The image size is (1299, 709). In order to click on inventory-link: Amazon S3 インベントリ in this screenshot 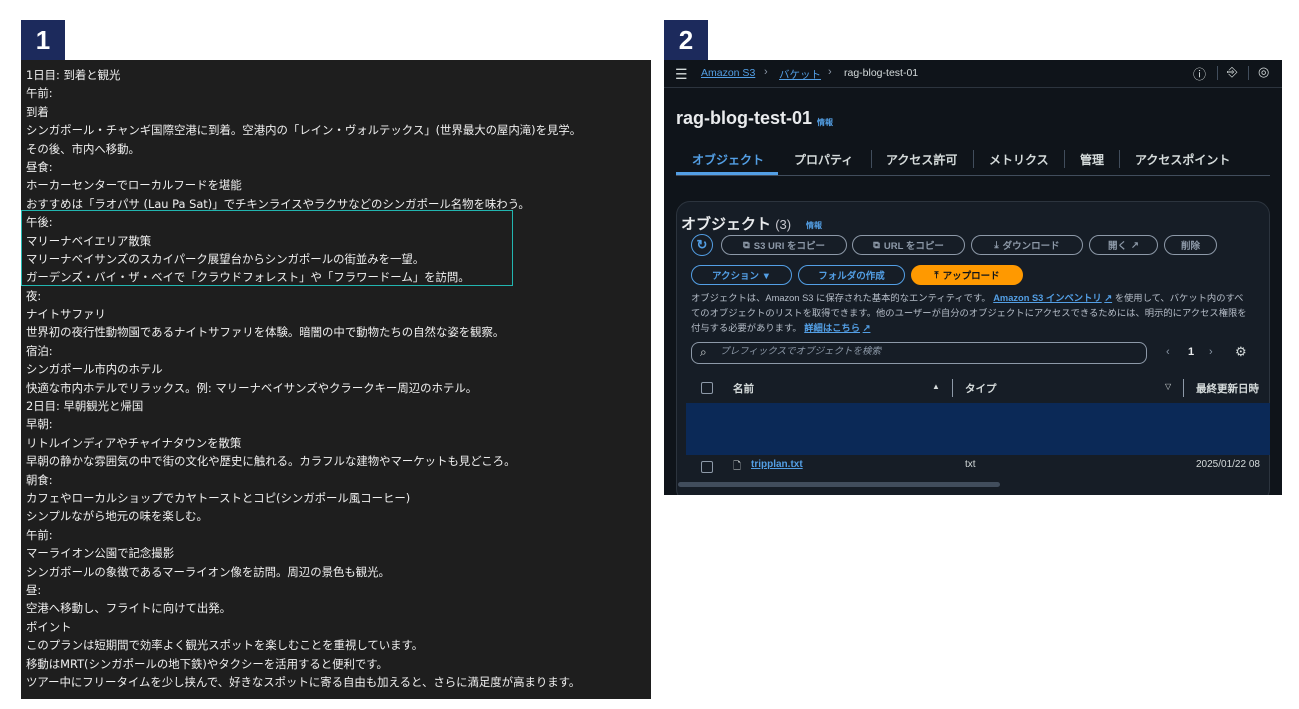, I will do `click(1047, 298)`.